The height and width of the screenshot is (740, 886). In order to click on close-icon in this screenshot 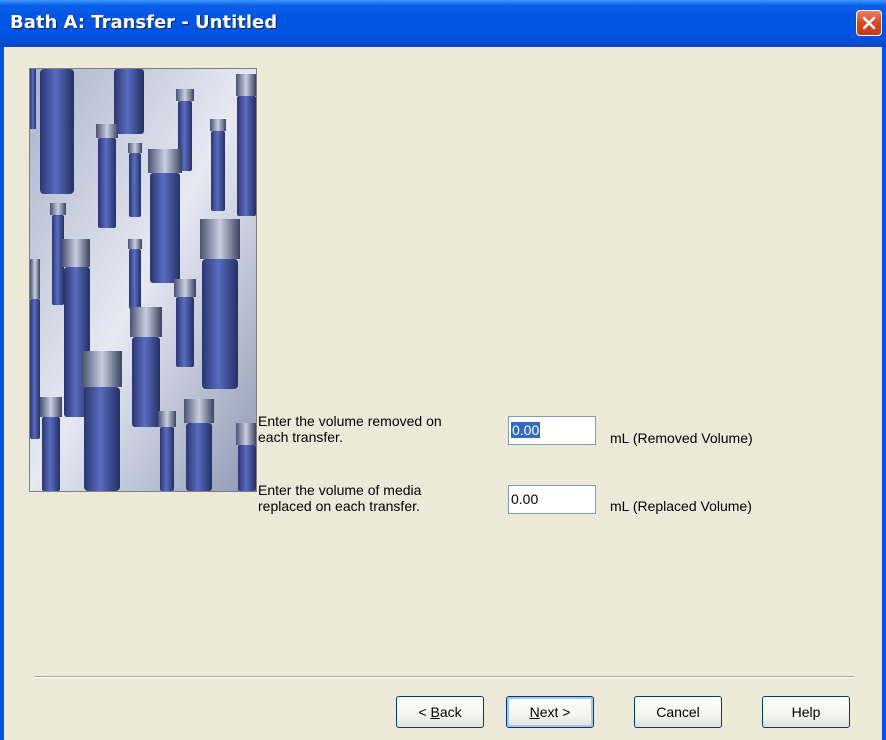, I will do `click(869, 23)`.